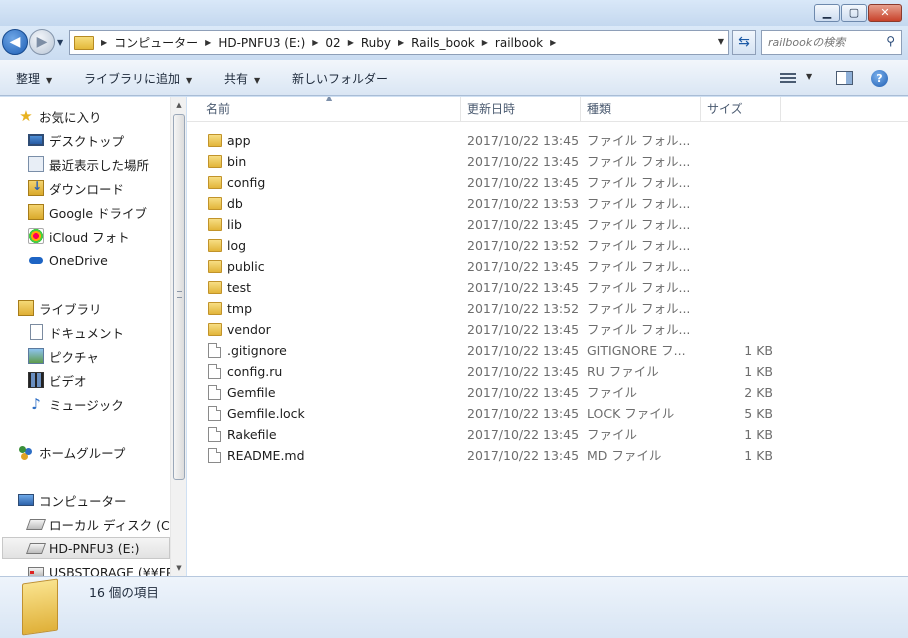 The image size is (908, 638). Describe the element at coordinates (138, 78) in the screenshot. I see `add-to-library-button: ライブラリに追加 ▼` at that location.